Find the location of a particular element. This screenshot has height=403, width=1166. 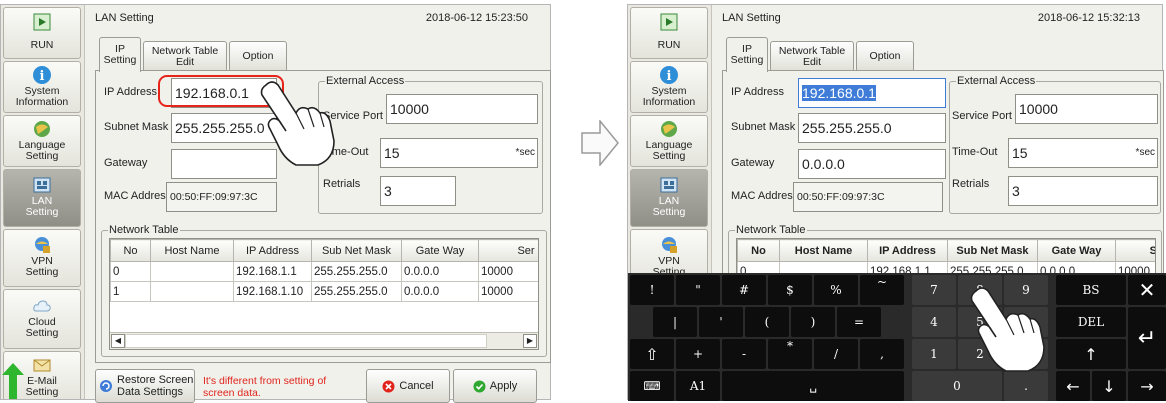

key: 7 is located at coordinates (934, 290).